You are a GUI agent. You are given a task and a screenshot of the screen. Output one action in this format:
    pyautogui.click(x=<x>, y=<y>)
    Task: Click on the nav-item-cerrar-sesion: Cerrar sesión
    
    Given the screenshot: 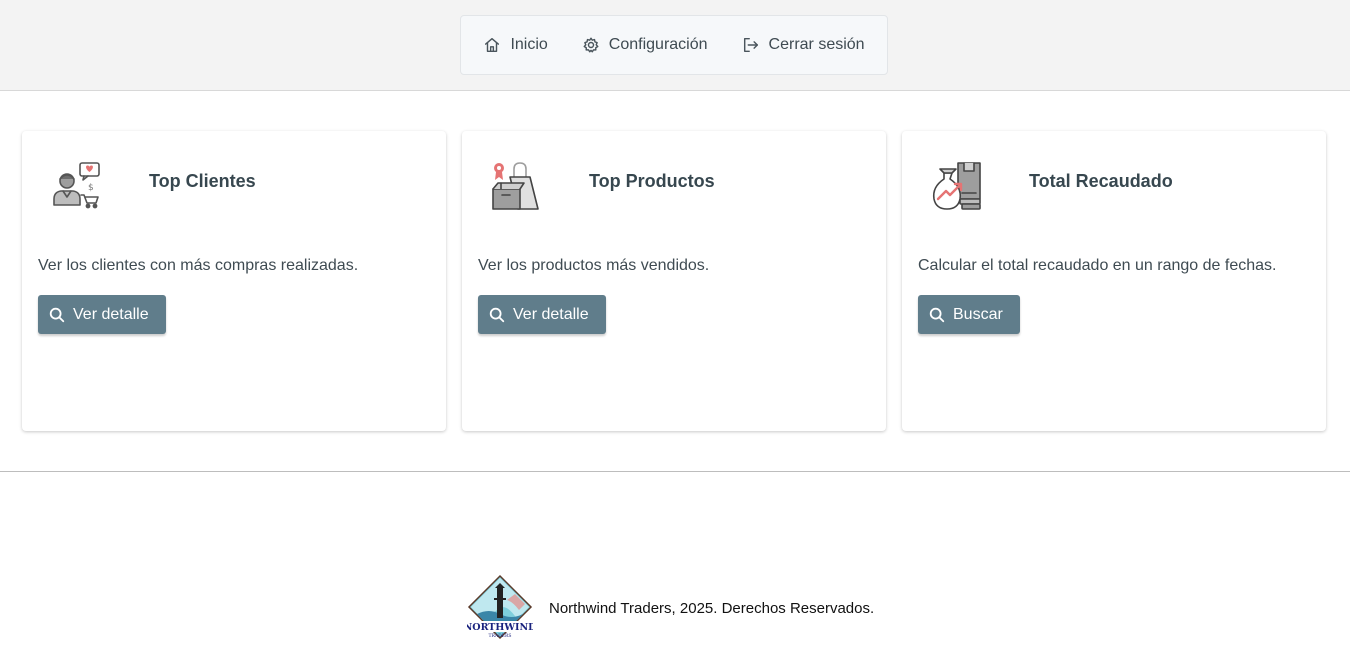 What is the action you would take?
    pyautogui.click(x=803, y=45)
    